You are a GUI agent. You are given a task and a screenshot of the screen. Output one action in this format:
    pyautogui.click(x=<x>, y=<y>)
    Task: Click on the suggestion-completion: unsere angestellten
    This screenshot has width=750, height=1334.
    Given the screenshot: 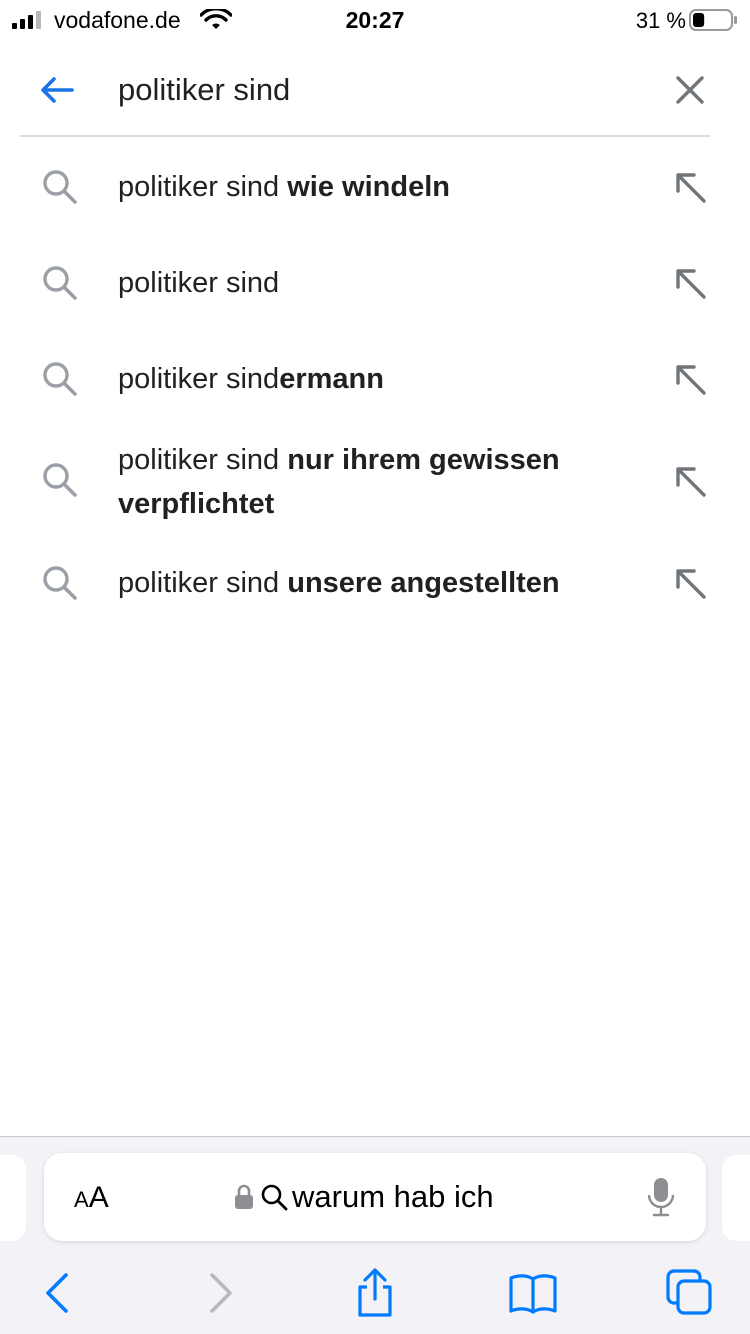 What is the action you would take?
    pyautogui.click(x=423, y=583)
    